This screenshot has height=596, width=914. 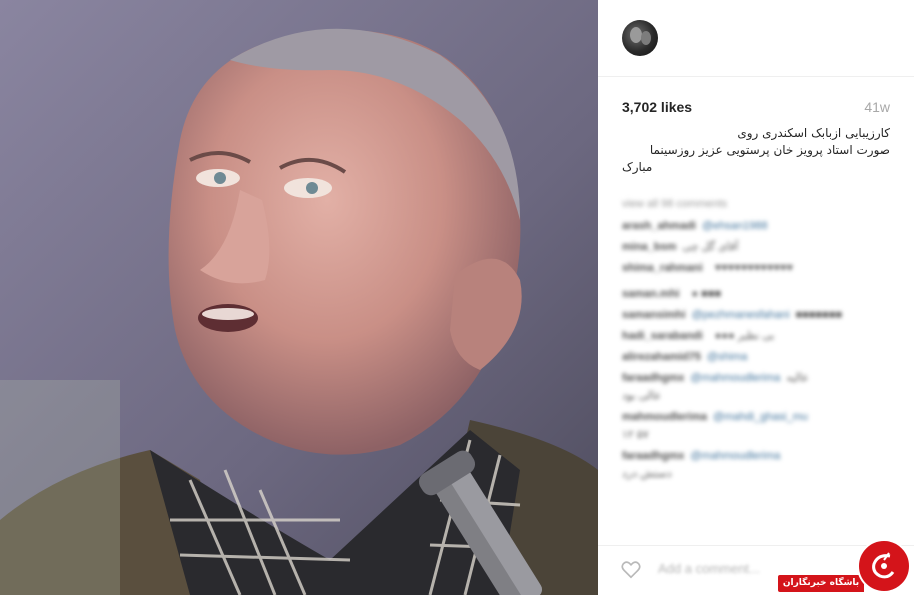 I want to click on news-agency-logo-icon, so click(x=883, y=565).